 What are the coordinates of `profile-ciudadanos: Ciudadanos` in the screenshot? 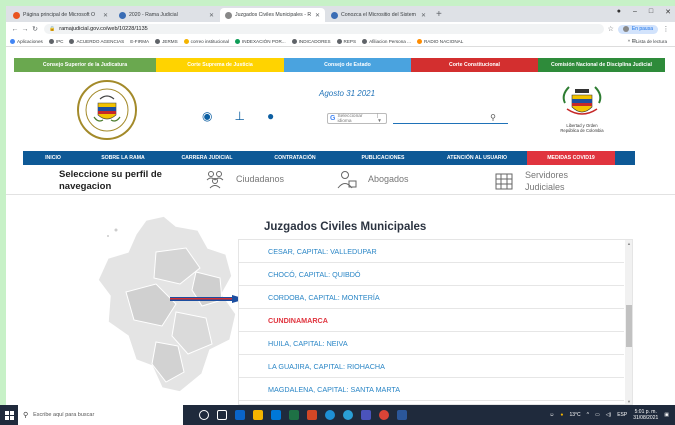 It's located at (244, 179).